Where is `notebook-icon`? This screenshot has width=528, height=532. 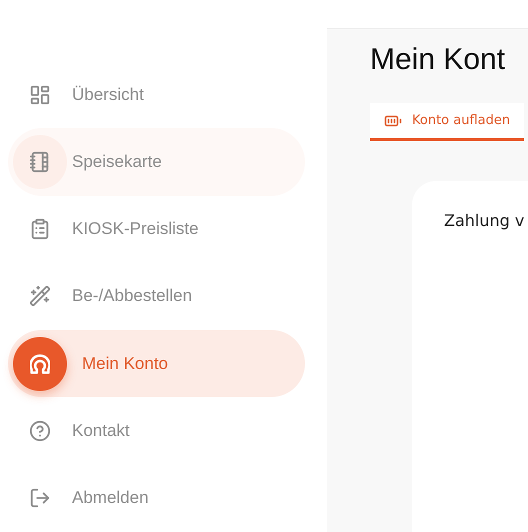
notebook-icon is located at coordinates (40, 161).